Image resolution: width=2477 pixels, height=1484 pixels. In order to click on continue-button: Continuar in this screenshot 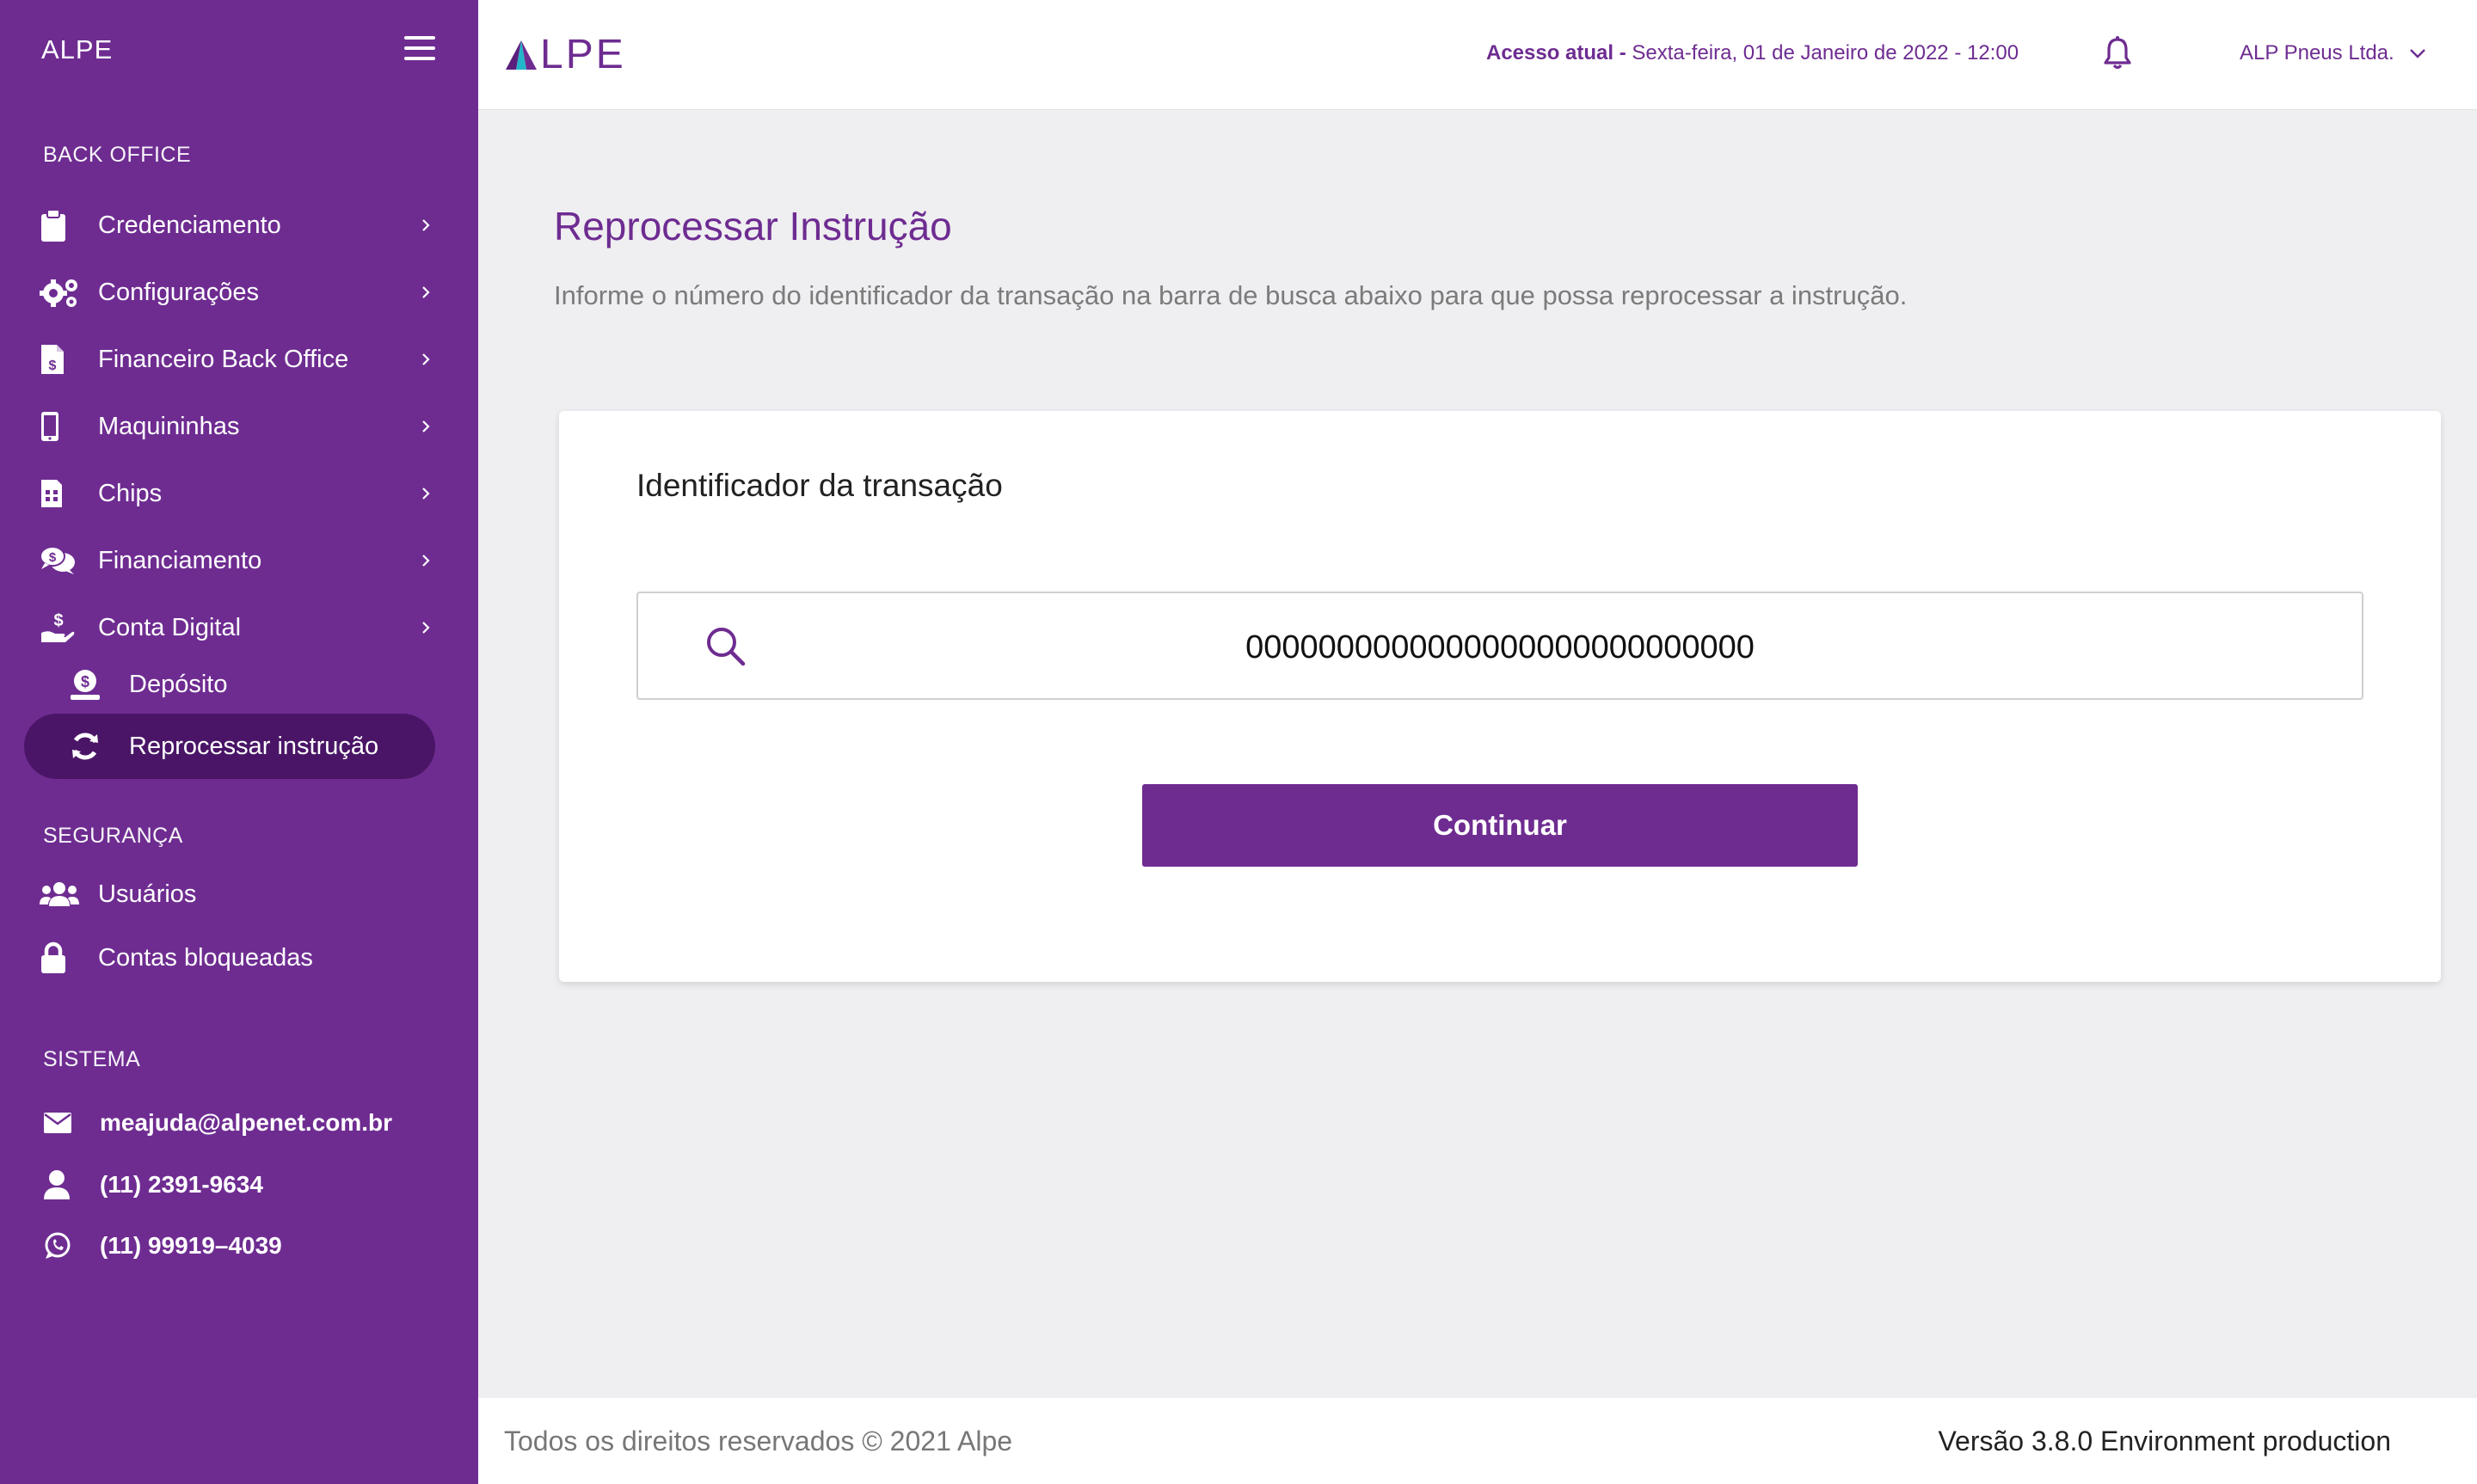, I will do `click(1500, 825)`.